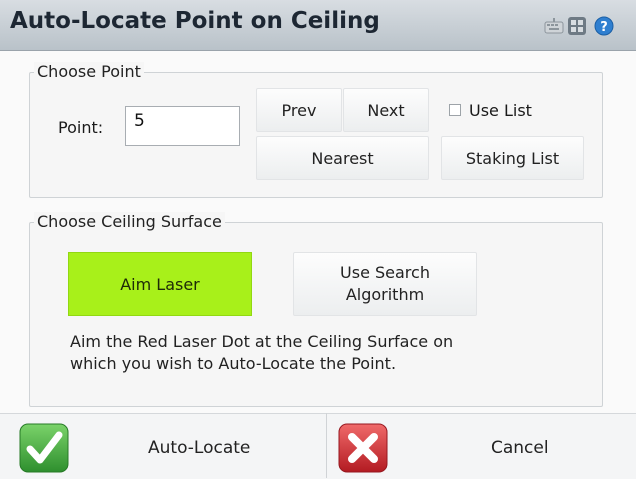 The image size is (636, 479). Describe the element at coordinates (500, 110) in the screenshot. I see `use-list-label: Use List` at that location.